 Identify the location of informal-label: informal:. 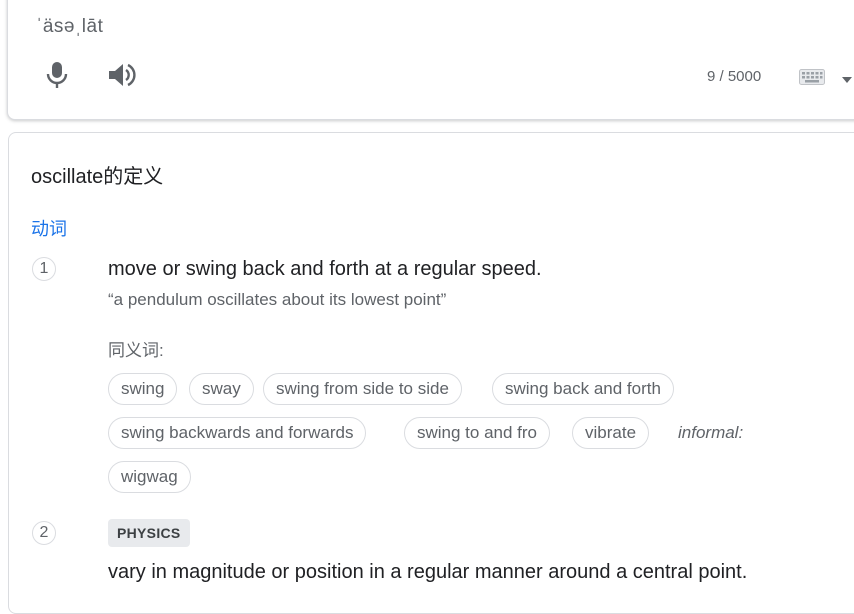
(711, 432).